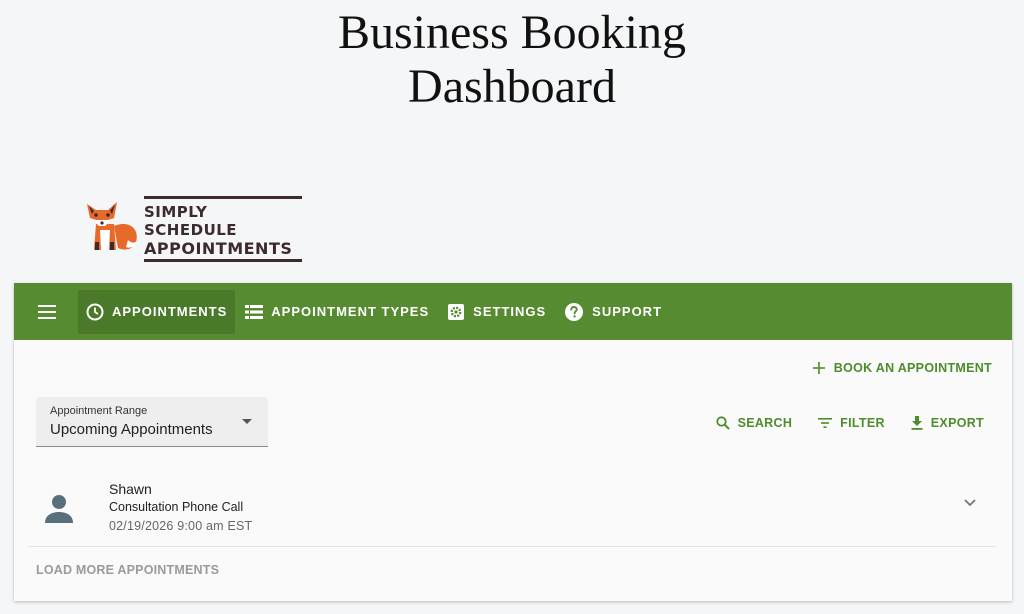 The image size is (1024, 614). I want to click on top-navbar: APPOINTMENTS APPOINTMENT TYPES SETTINGS, so click(513, 311).